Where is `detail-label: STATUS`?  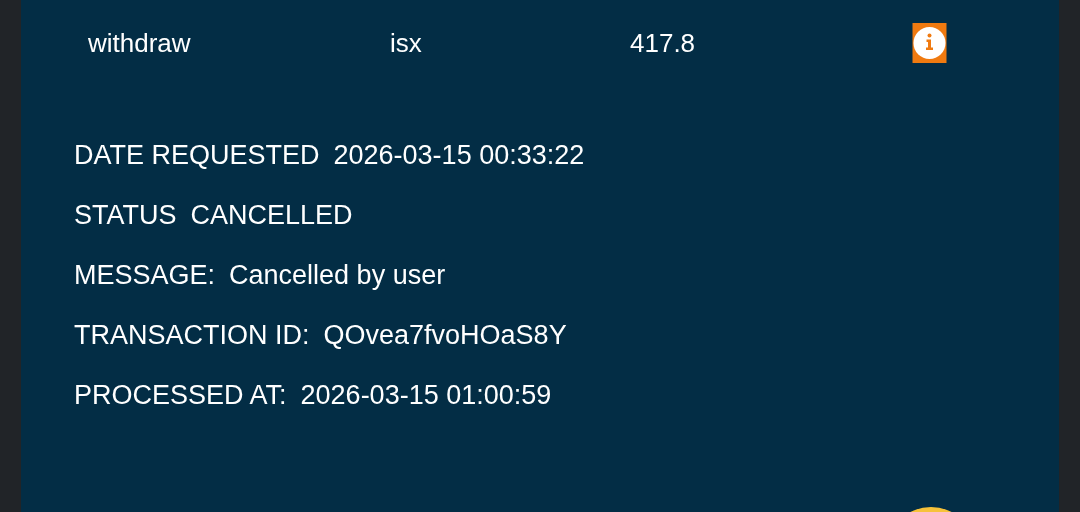 detail-label: STATUS is located at coordinates (125, 215).